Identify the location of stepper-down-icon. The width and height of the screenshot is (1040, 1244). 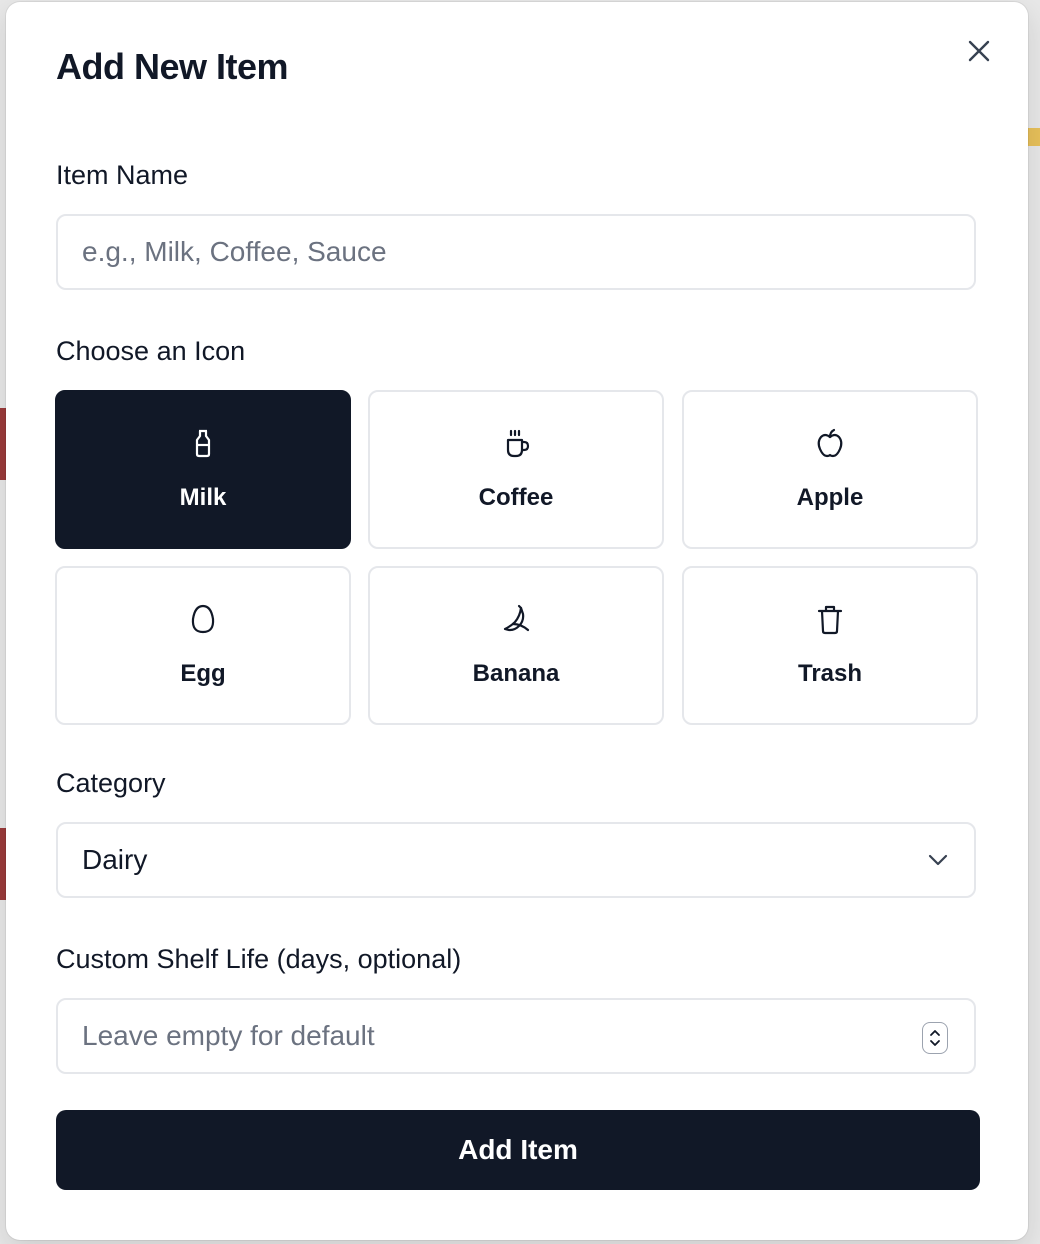
(935, 1043).